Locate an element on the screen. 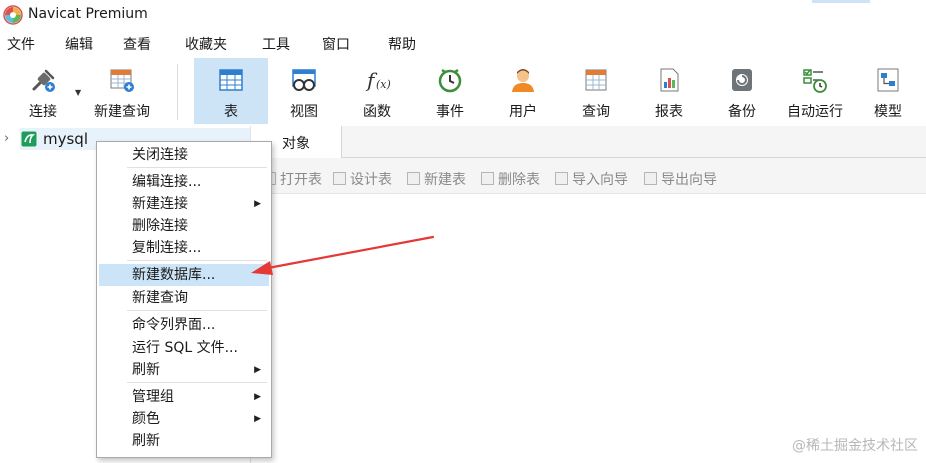 The width and height of the screenshot is (926, 463). delete-table-icon is located at coordinates (487, 178).